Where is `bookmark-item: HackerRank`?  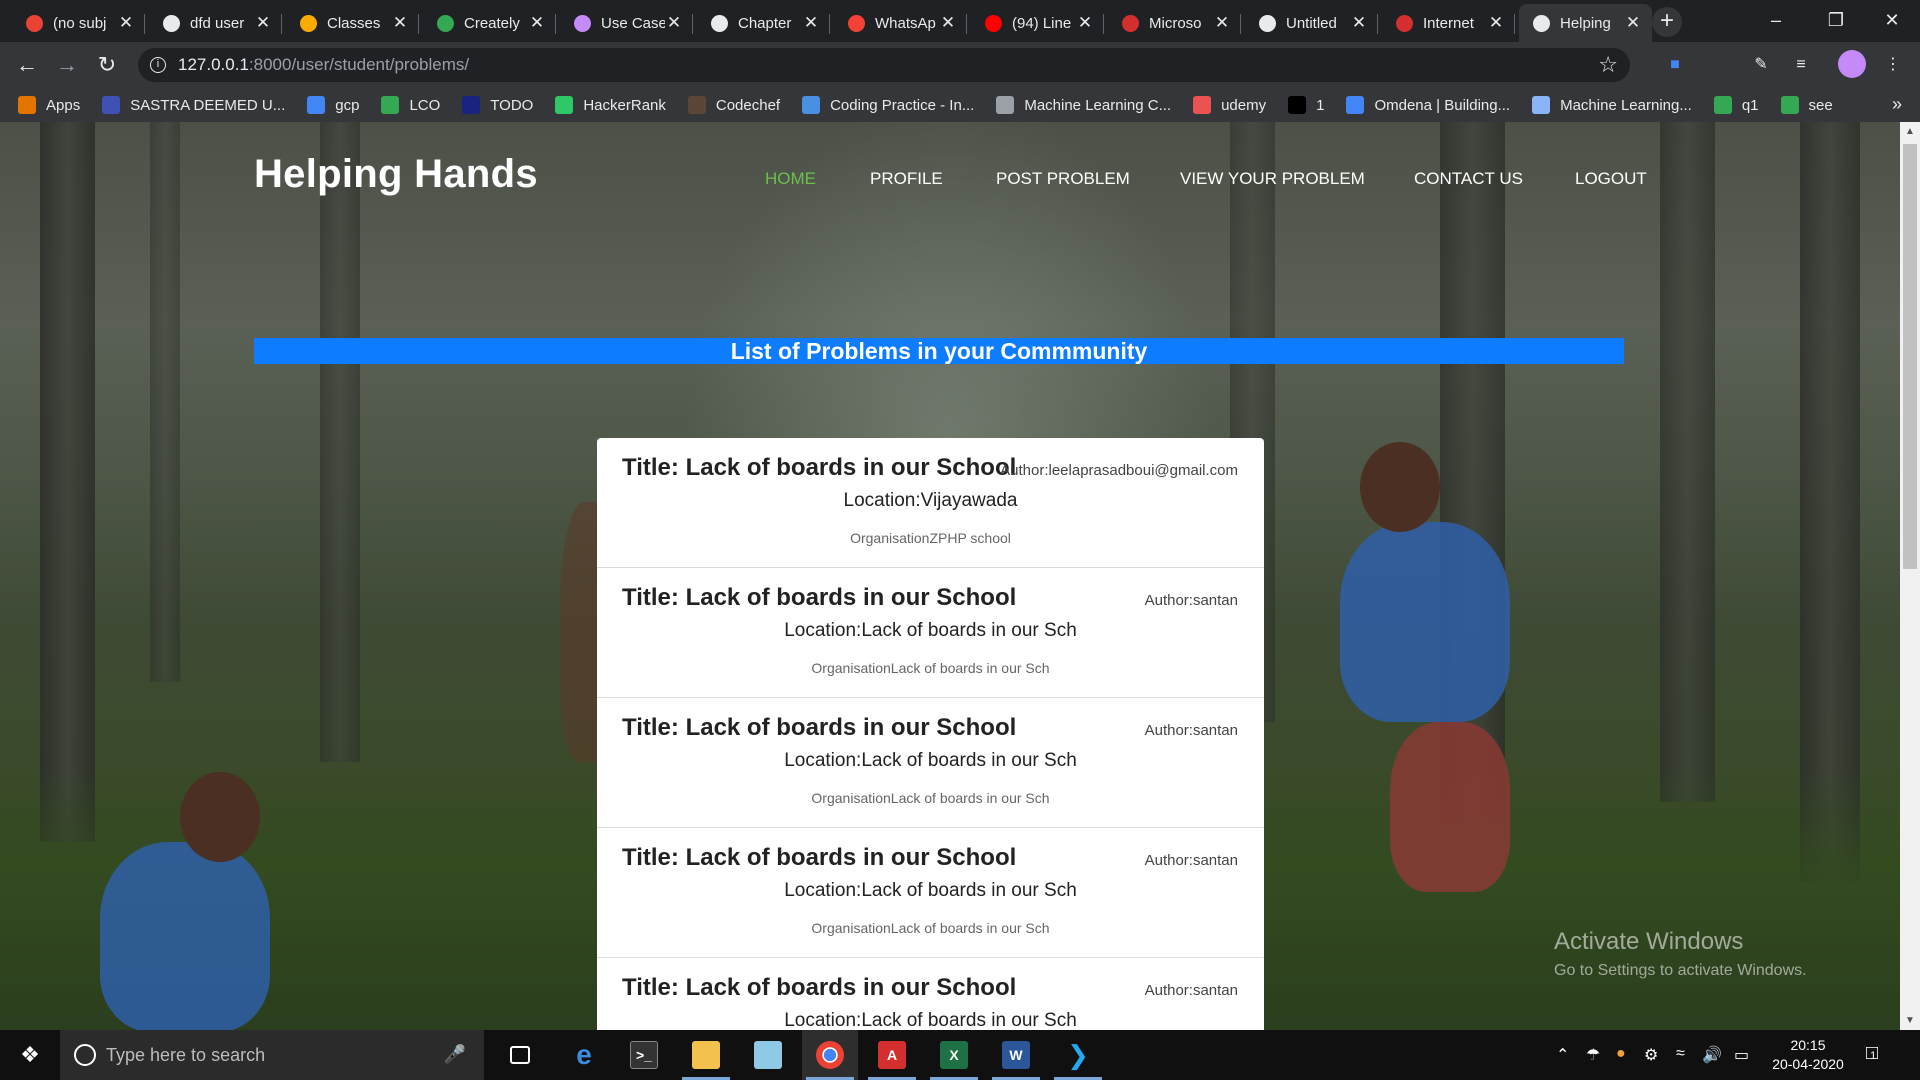
bookmark-item: HackerRank is located at coordinates (610, 105).